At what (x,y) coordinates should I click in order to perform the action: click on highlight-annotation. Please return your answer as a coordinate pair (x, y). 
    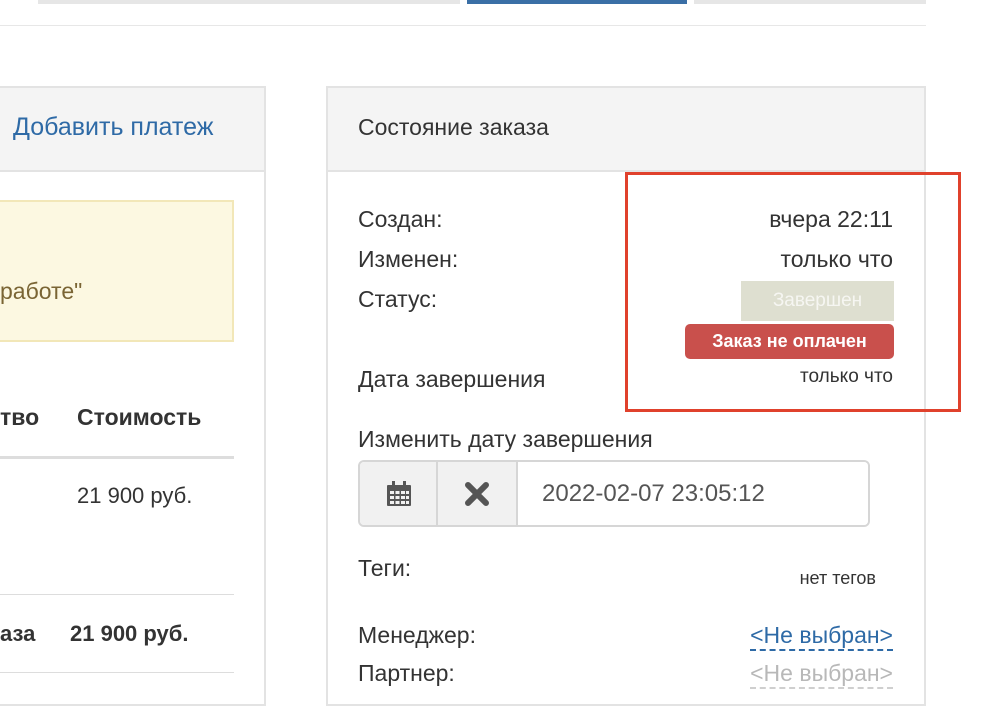
    Looking at the image, I should click on (793, 292).